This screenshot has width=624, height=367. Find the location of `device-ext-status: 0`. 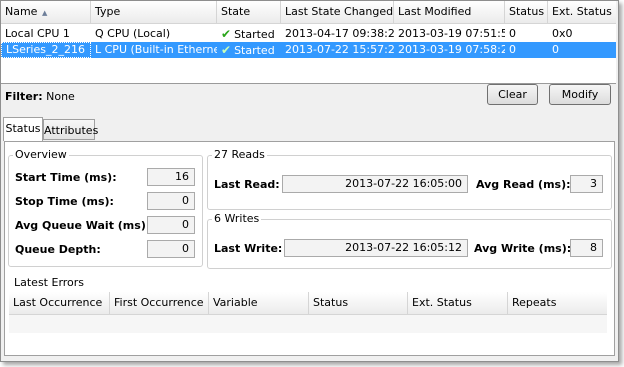

device-ext-status: 0 is located at coordinates (555, 49).